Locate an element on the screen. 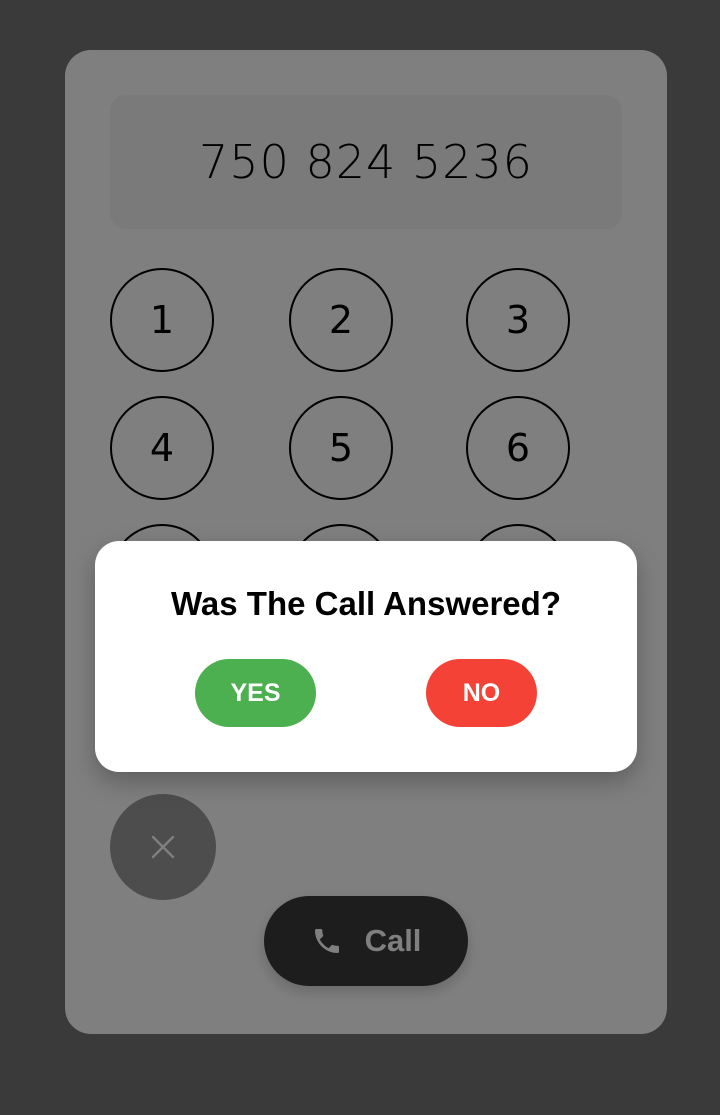  dialog-title: Was The Call Answered? is located at coordinates (366, 603).